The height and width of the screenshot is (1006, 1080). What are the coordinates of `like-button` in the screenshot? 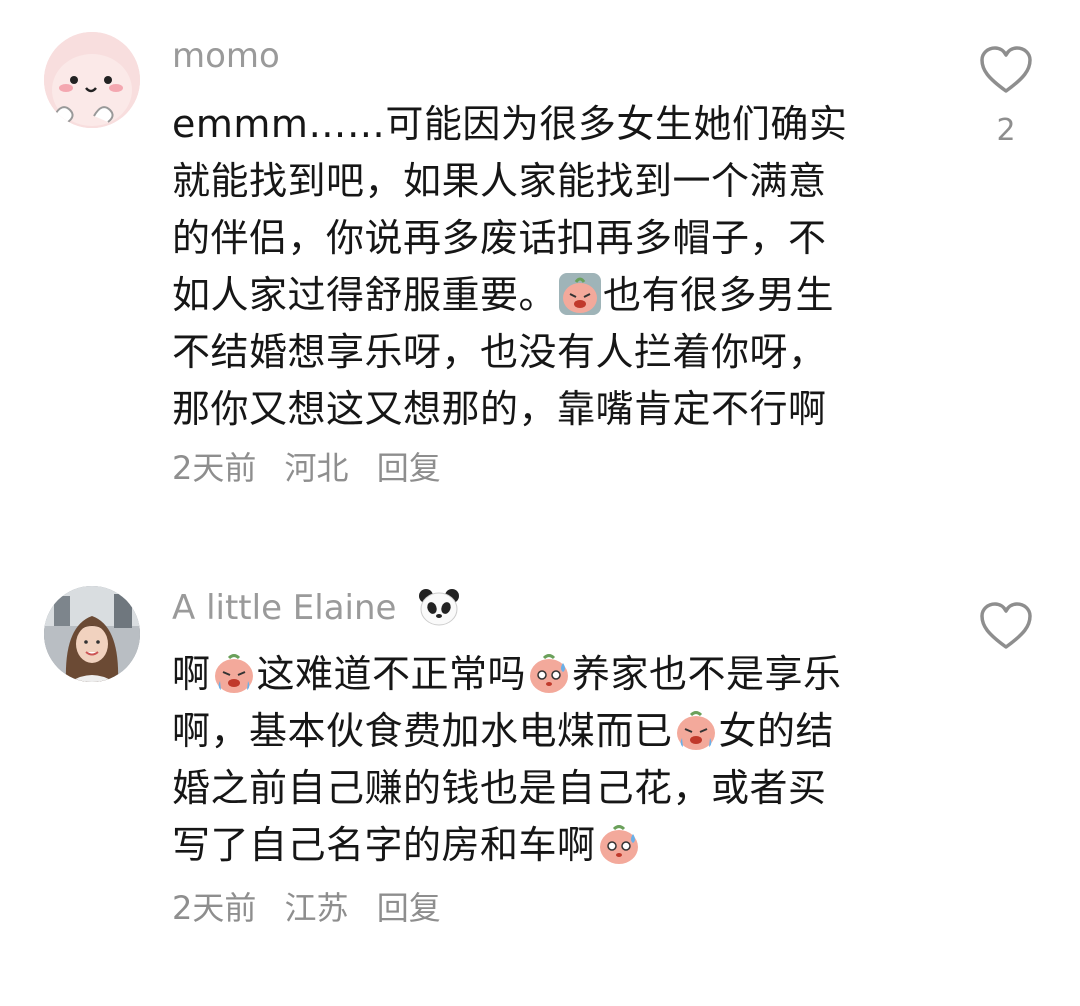 It's located at (1006, 628).